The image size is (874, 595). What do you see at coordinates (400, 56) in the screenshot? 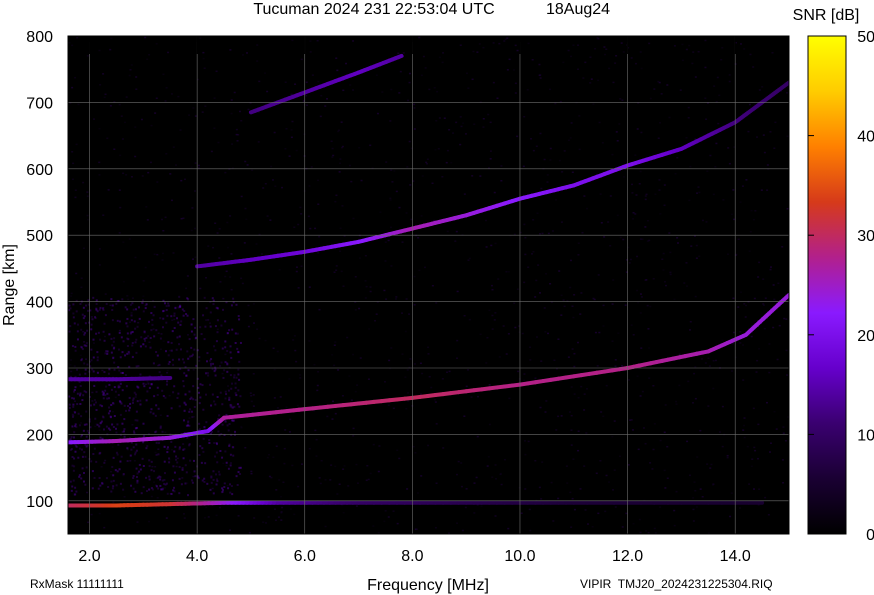
I see `trace-segment` at bounding box center [400, 56].